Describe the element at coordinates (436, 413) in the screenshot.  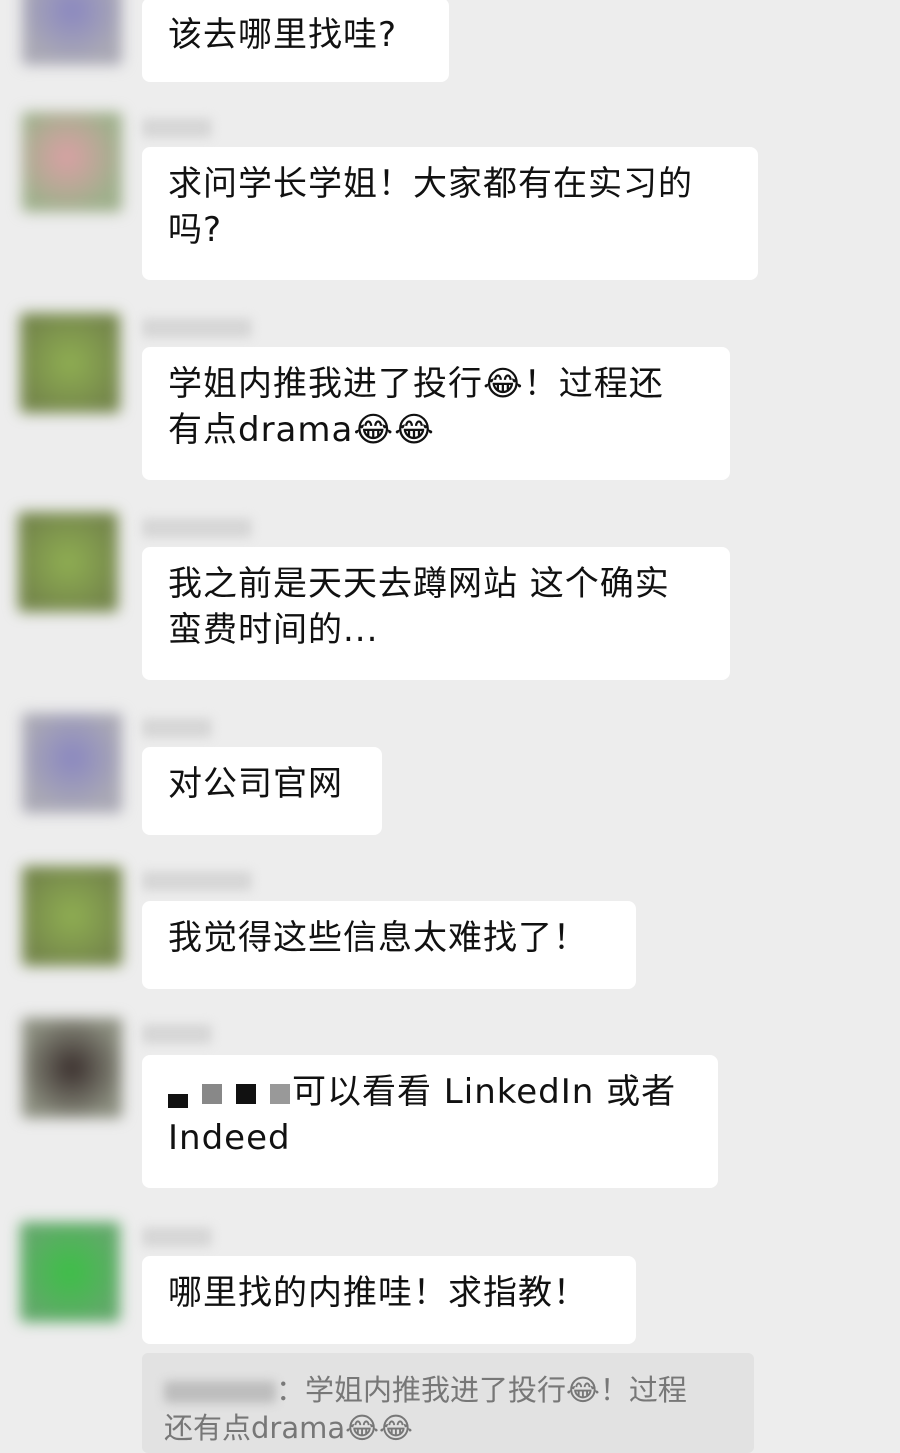
I see `message-bubble: 学姐内推我进了投行😂！过程还 有点drama😂😂` at that location.